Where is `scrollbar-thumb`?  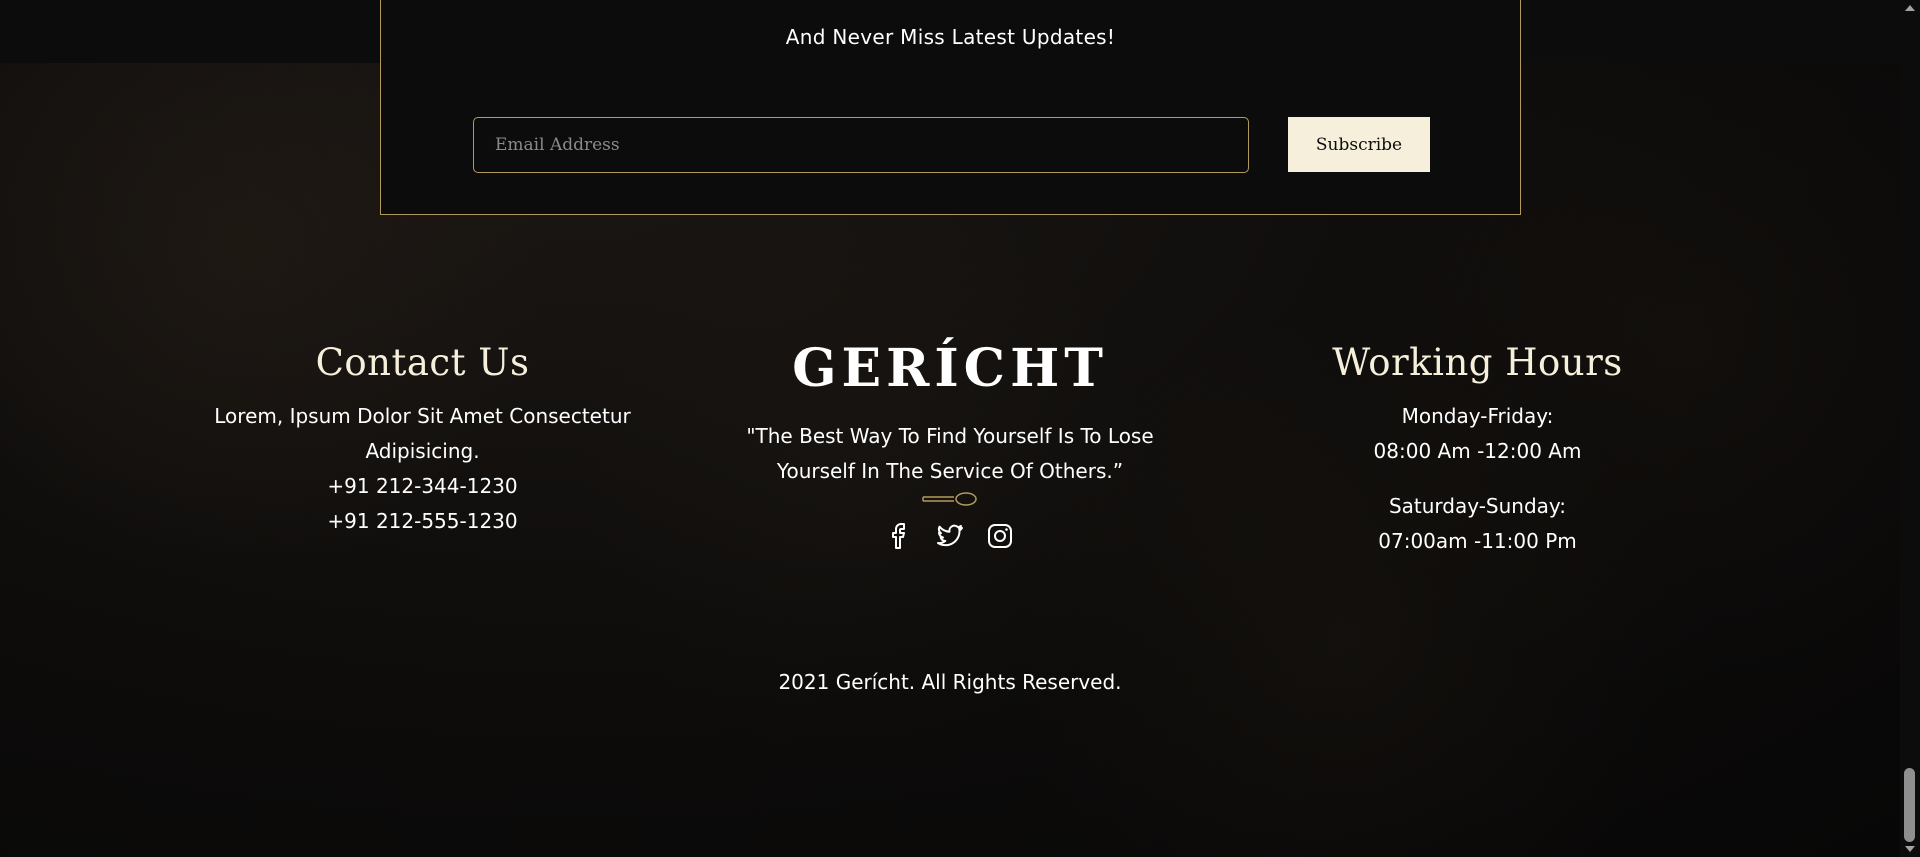 scrollbar-thumb is located at coordinates (1909, 805).